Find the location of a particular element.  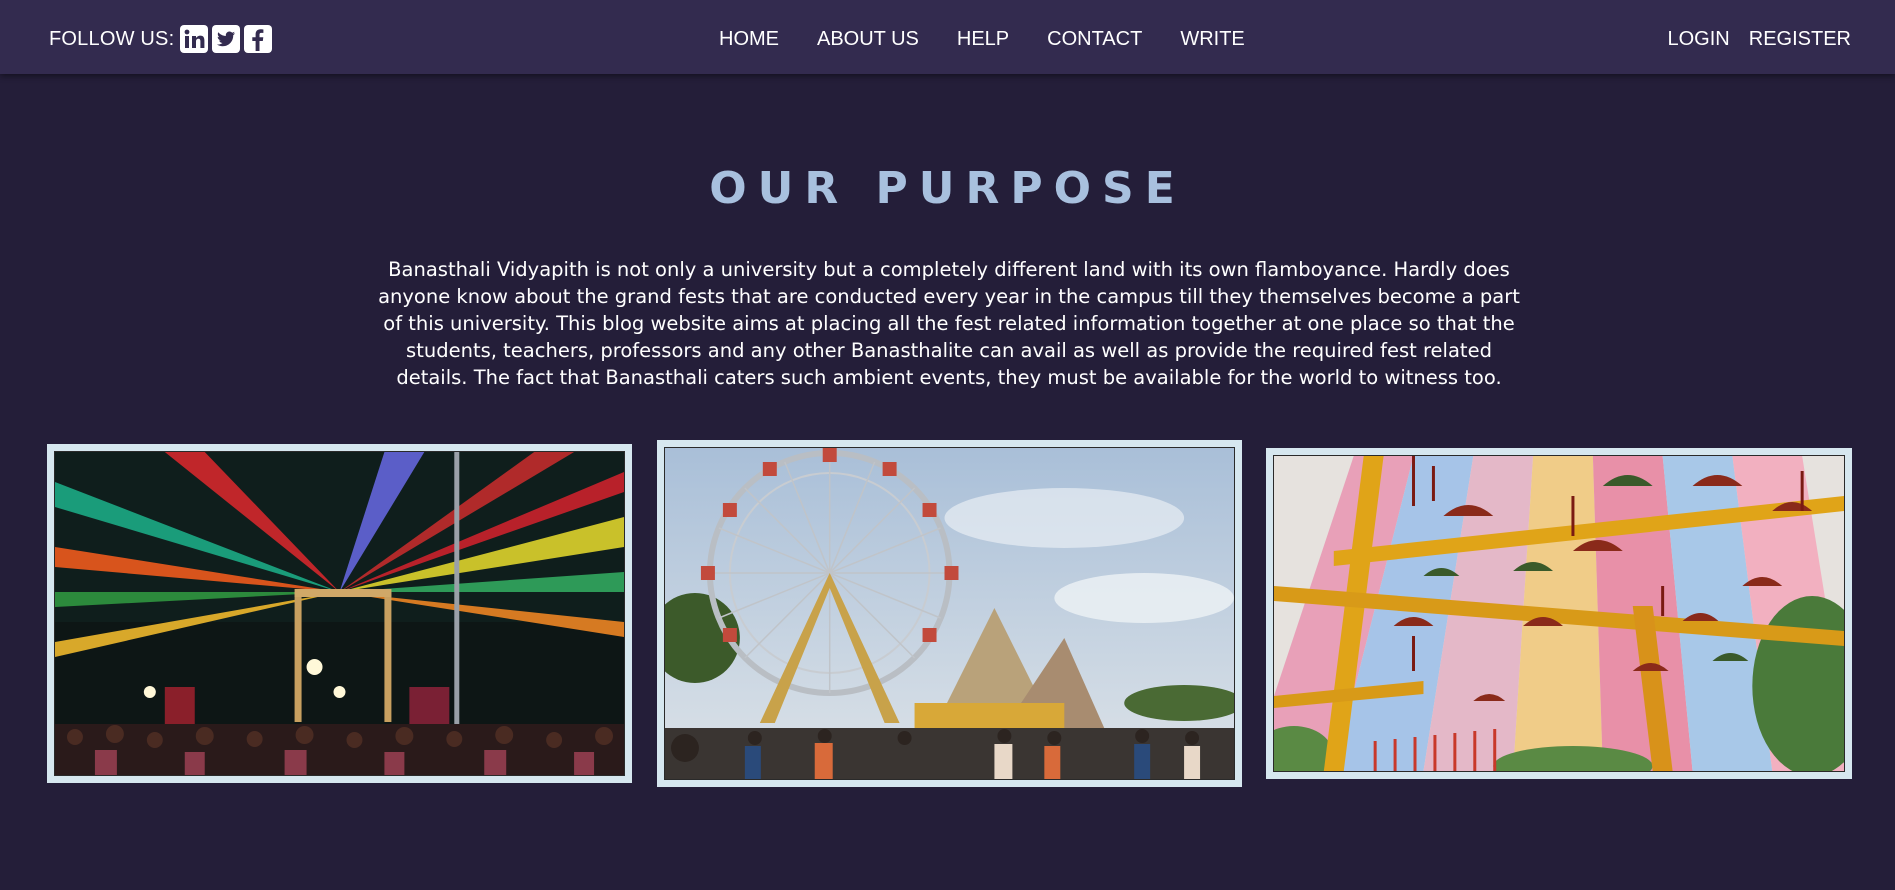

gallery-photo-umbrella-canopy is located at coordinates (1559, 613).